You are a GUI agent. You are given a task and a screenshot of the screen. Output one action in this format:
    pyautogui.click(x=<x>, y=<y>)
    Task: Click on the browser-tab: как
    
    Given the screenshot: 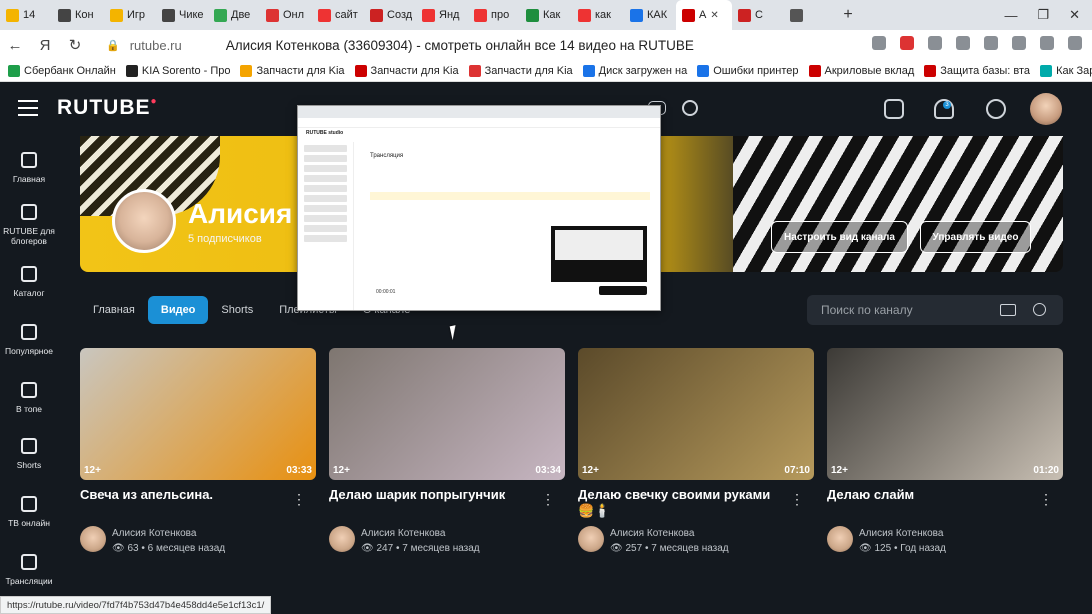 What is the action you would take?
    pyautogui.click(x=598, y=15)
    